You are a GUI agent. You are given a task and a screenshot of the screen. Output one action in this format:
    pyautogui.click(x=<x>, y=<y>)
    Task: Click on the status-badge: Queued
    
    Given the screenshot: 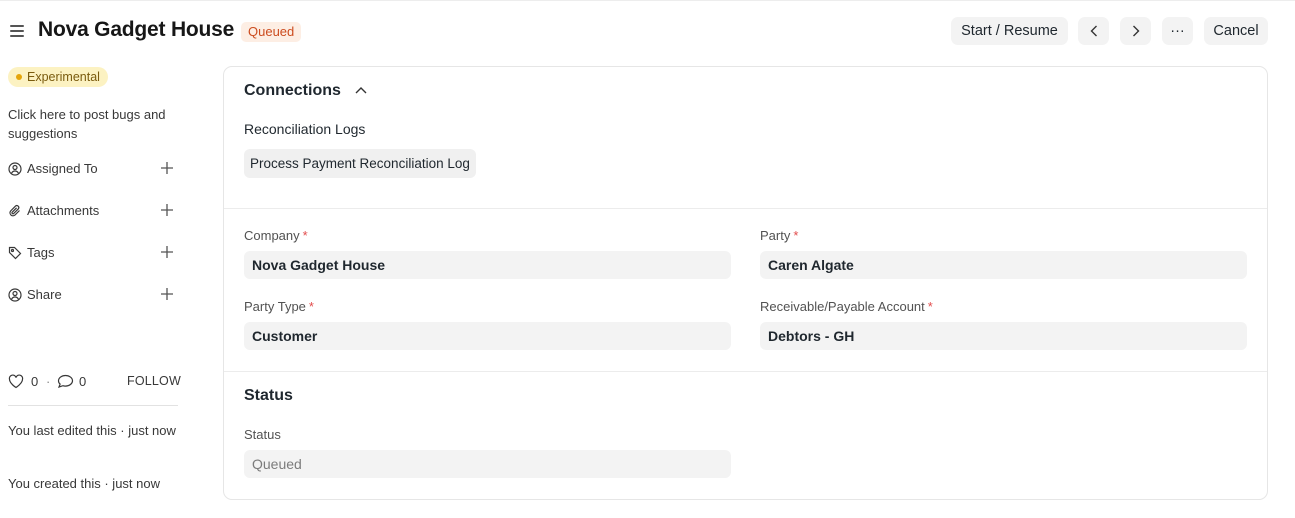 What is the action you would take?
    pyautogui.click(x=271, y=32)
    